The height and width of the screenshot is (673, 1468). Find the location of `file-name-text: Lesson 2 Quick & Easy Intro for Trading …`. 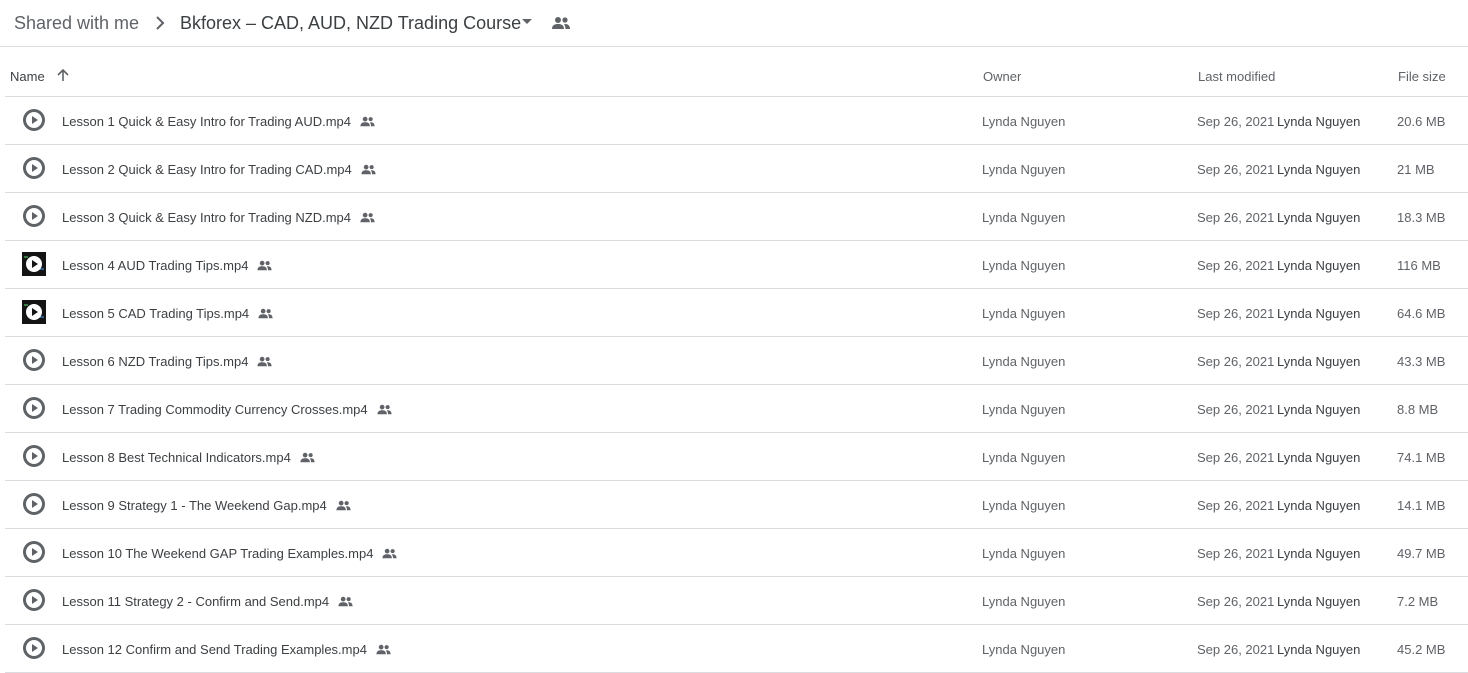

file-name-text: Lesson 2 Quick & Easy Intro for Trading … is located at coordinates (207, 169).